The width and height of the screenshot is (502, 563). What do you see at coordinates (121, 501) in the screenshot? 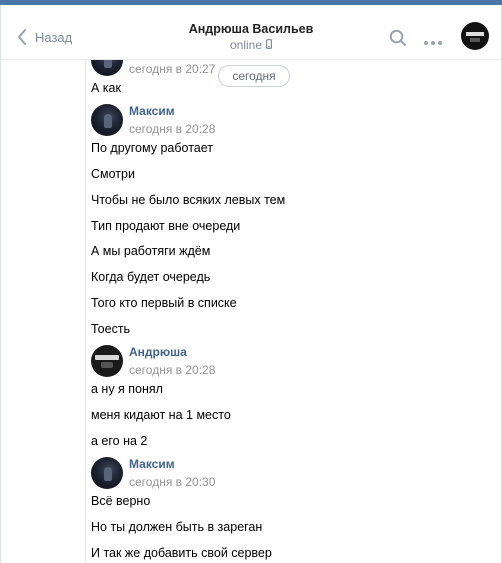
I see `message-text: Всё верно` at bounding box center [121, 501].